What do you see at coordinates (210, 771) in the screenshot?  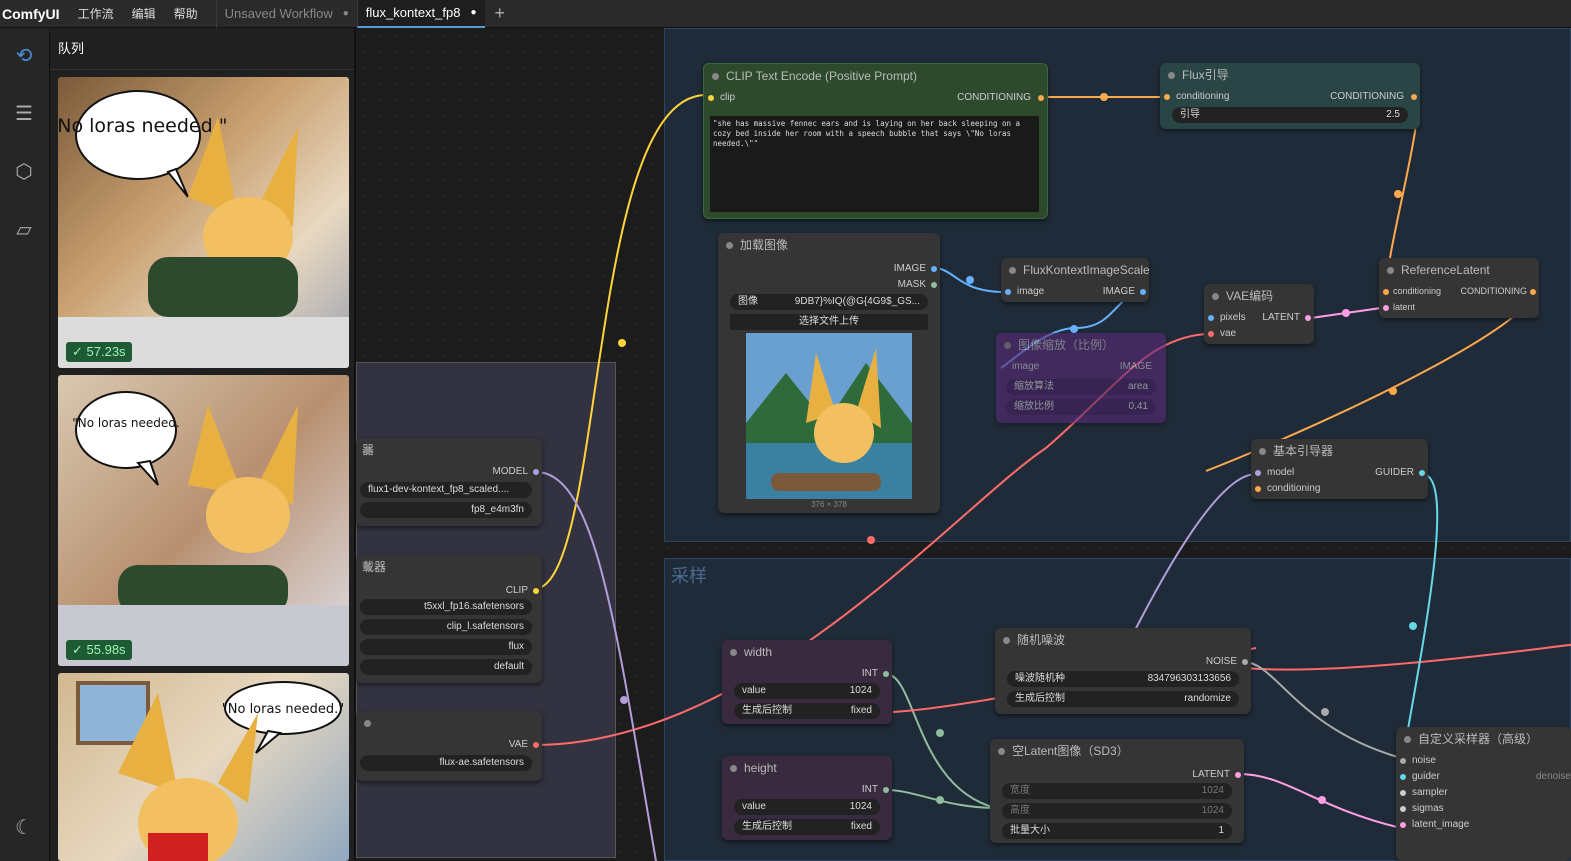 I see `generated-image: "No loras needed."` at bounding box center [210, 771].